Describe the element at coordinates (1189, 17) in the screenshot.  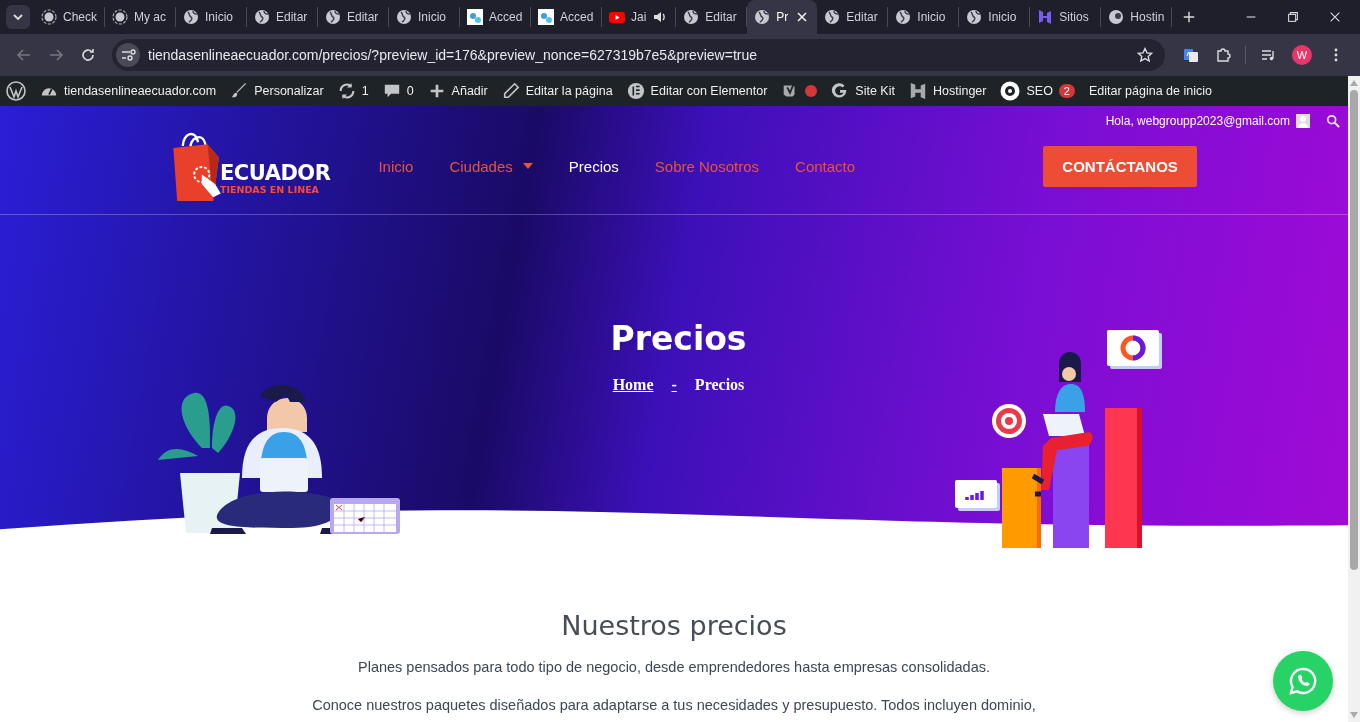
I see `new-tab-icon` at that location.